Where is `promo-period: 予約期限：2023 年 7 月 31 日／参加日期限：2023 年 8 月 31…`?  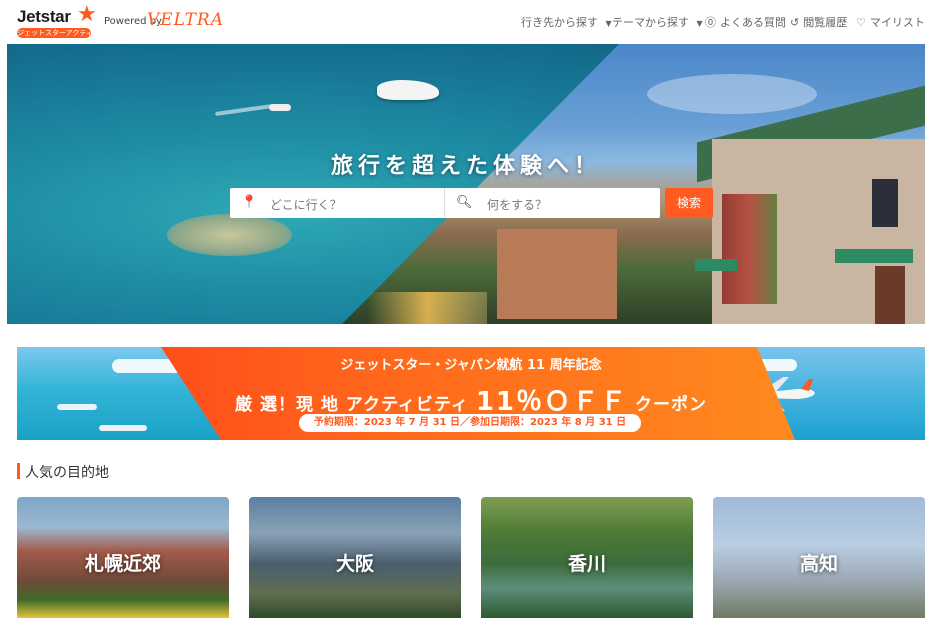
promo-period: 予約期限：2023 年 7 月 31 日／参加日期限：2023 年 8 月 31… is located at coordinates (470, 423).